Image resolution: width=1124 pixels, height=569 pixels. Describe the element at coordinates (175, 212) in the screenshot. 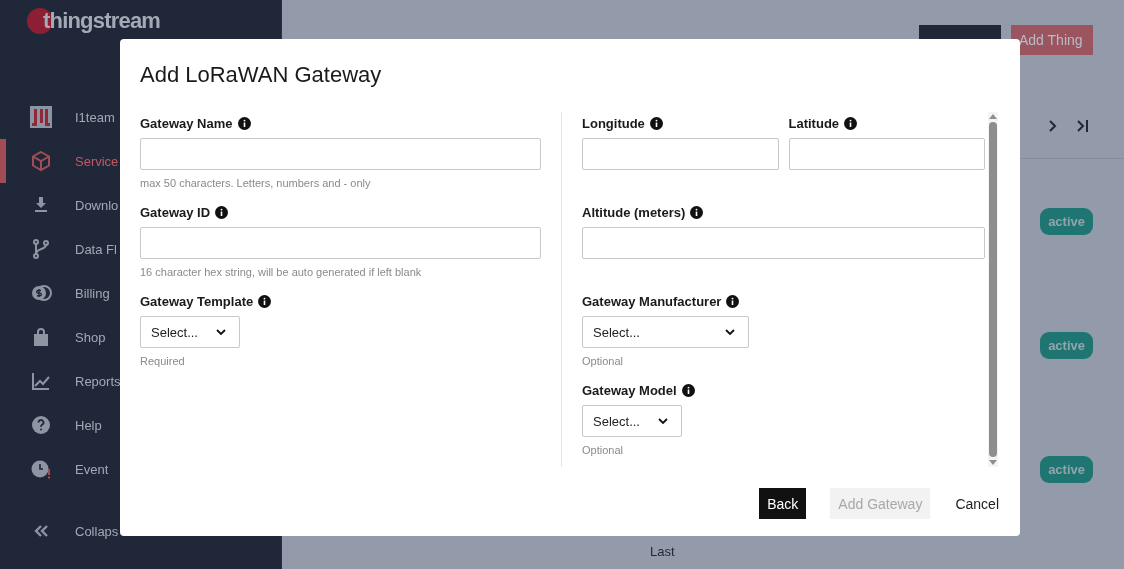

I see `field-label: Gateway ID` at that location.